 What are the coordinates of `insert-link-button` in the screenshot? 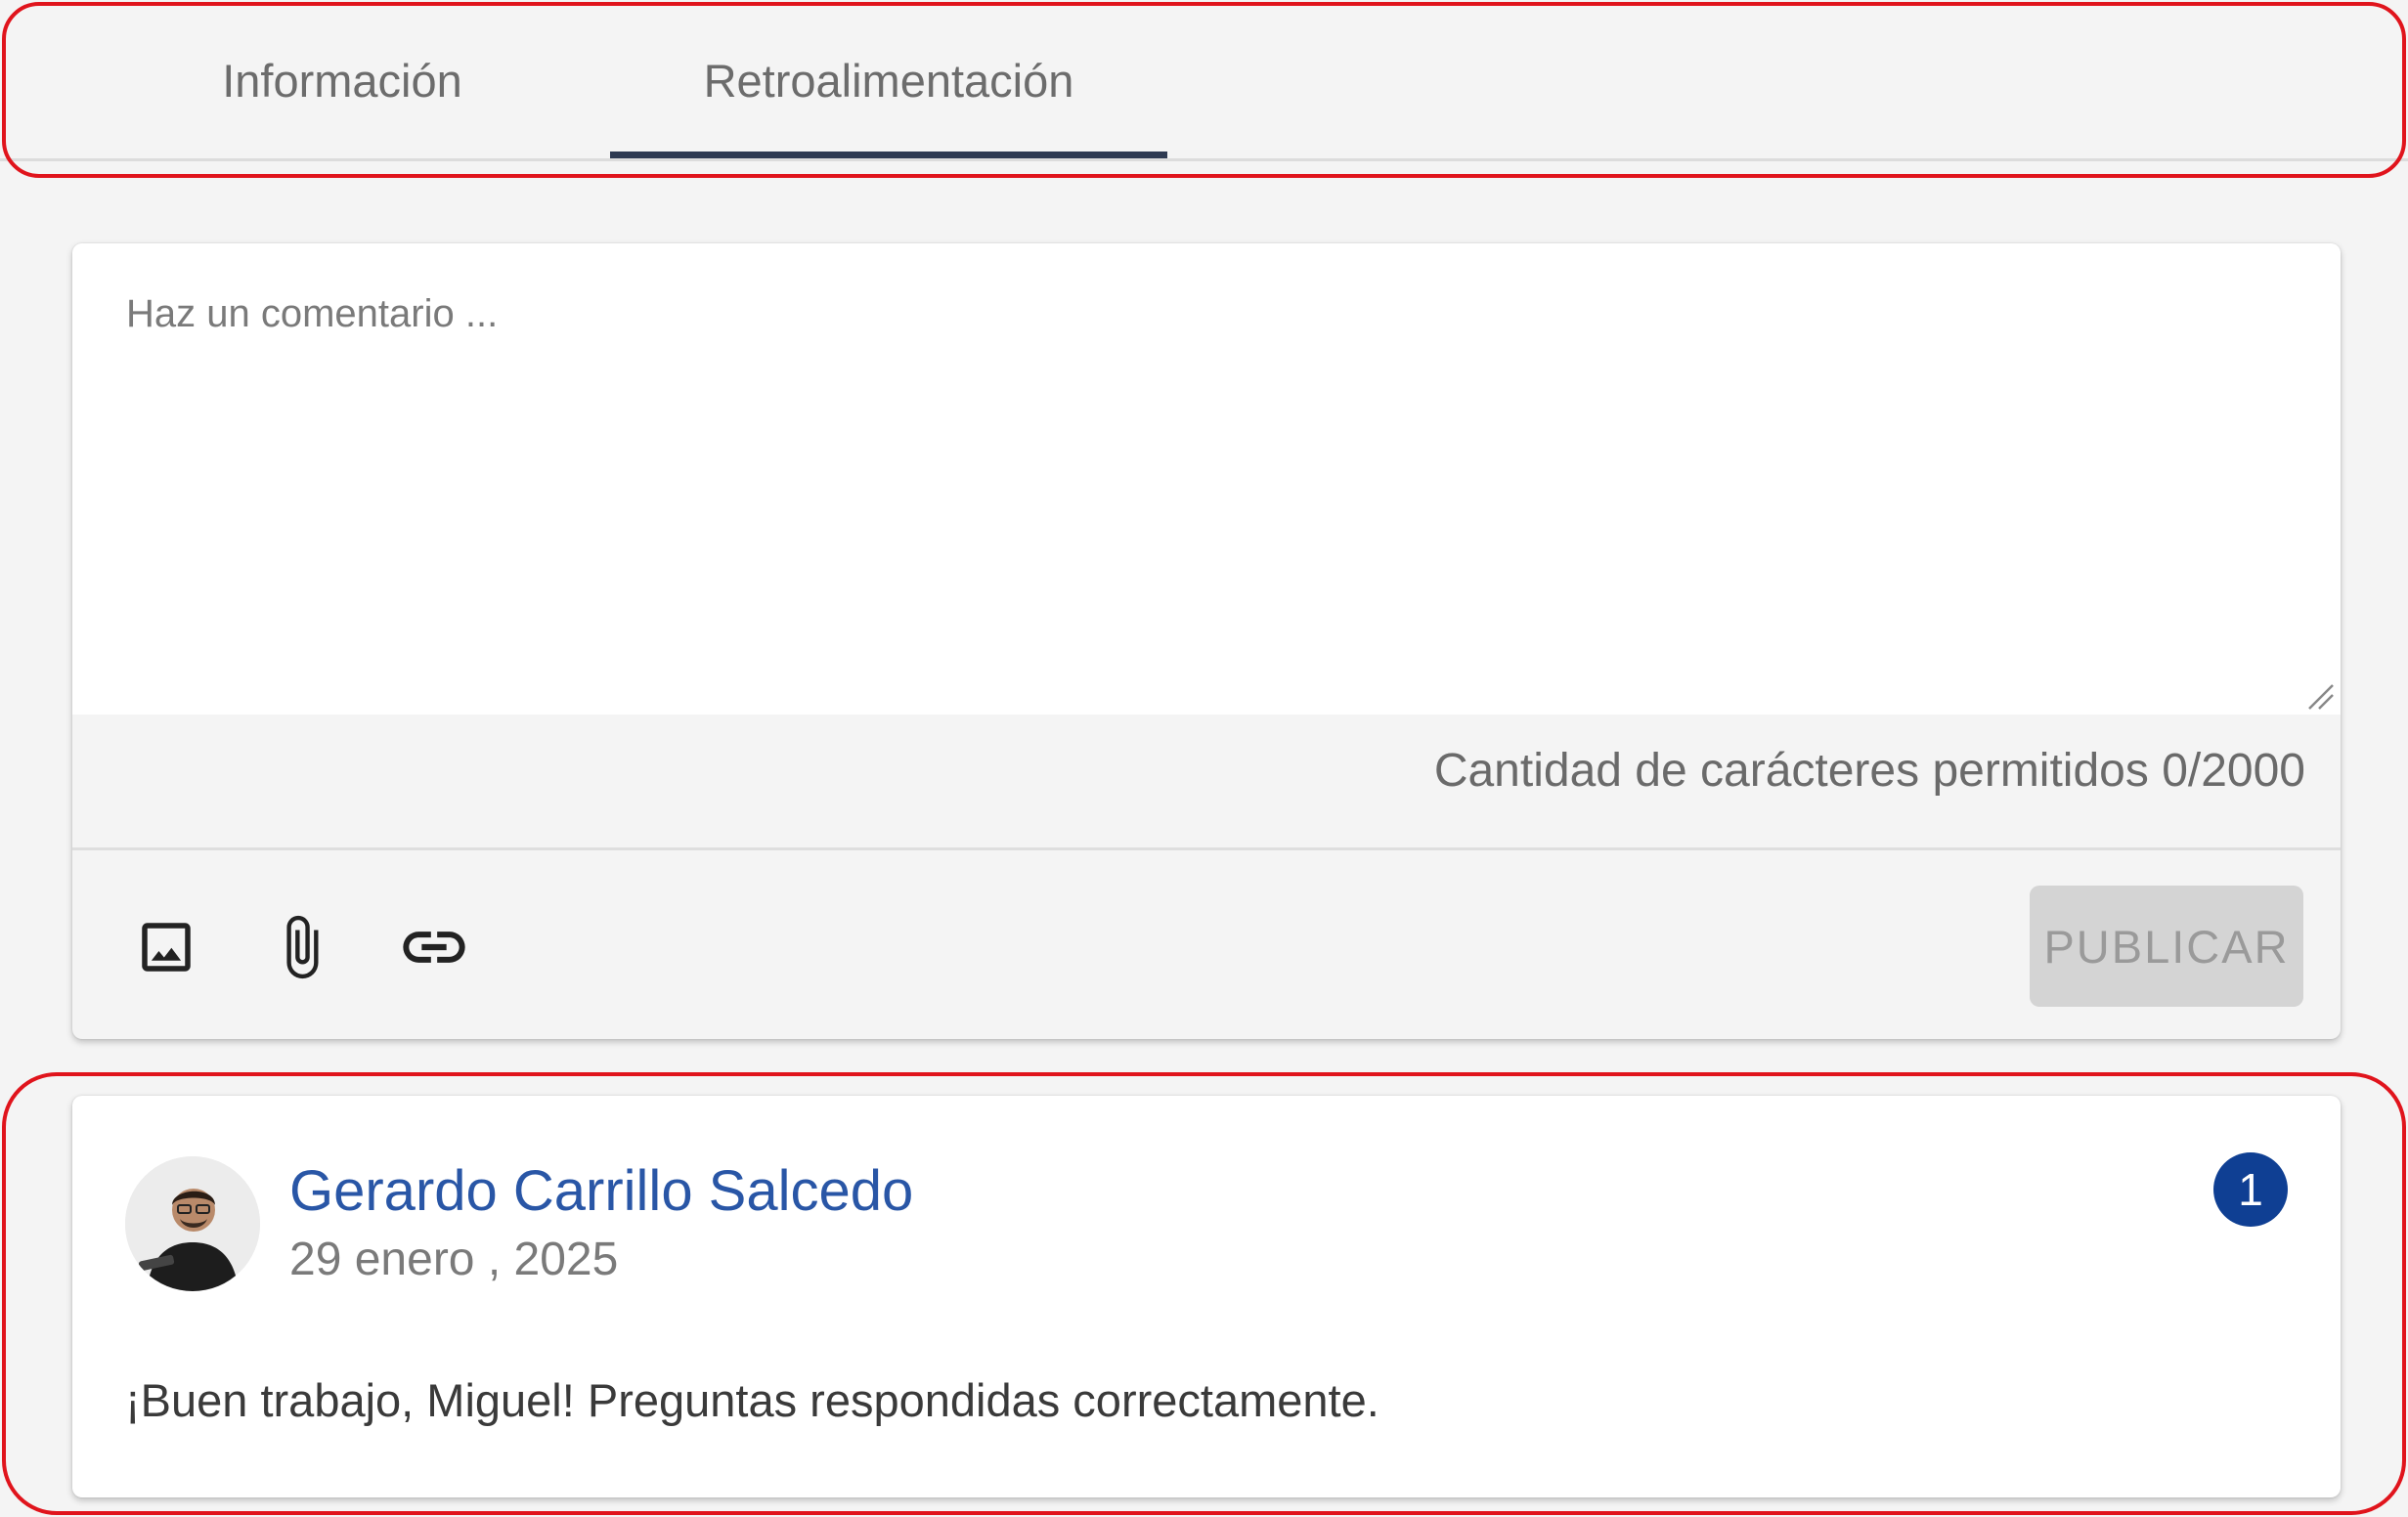 It's located at (434, 947).